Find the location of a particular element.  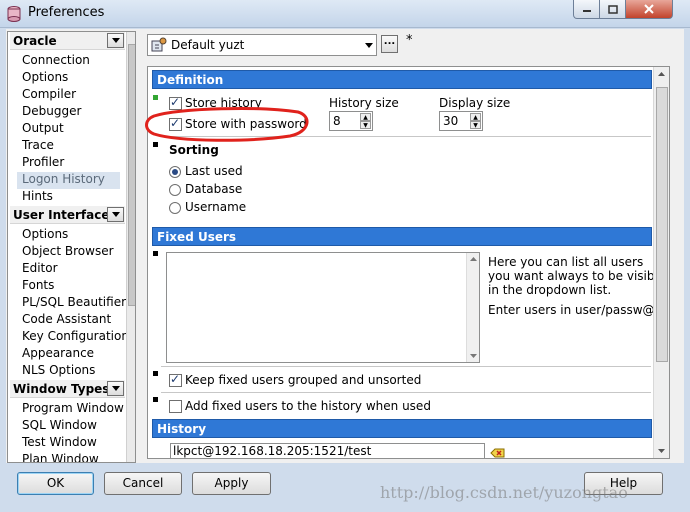

group-oracle-toggle is located at coordinates (115, 40).